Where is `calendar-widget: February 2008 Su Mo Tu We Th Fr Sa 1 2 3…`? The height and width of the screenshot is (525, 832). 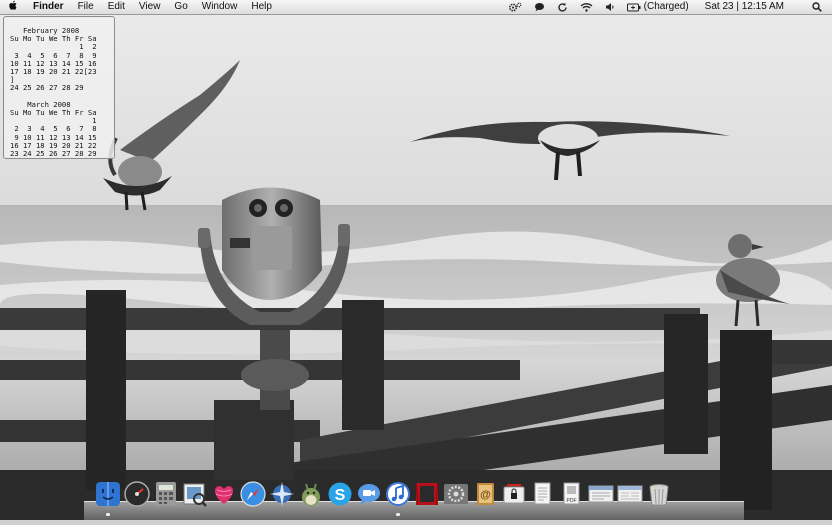
calendar-widget: February 2008 Su Mo Tu We Th Fr Sa 1 2 3… is located at coordinates (59, 87).